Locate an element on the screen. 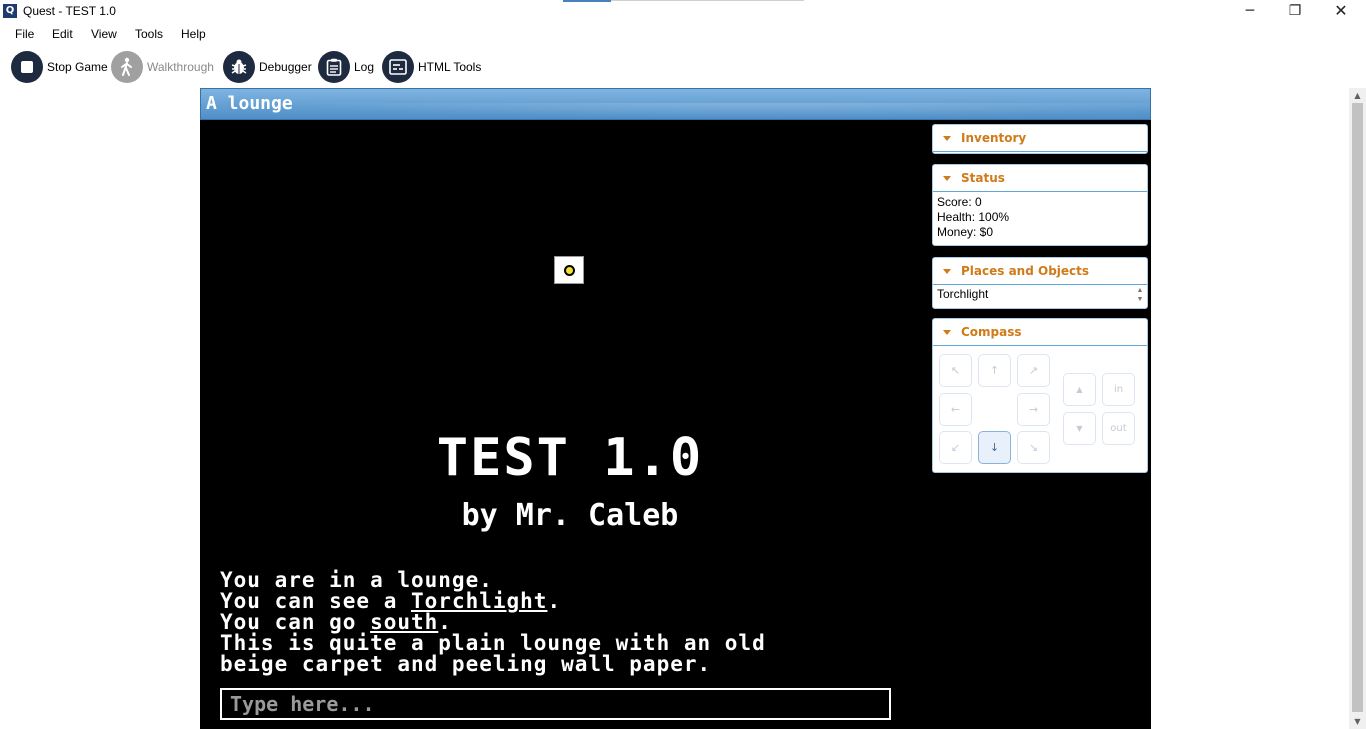 Image resolution: width=1366 pixels, height=729 pixels. compass-up-button: ▲ is located at coordinates (1079, 389).